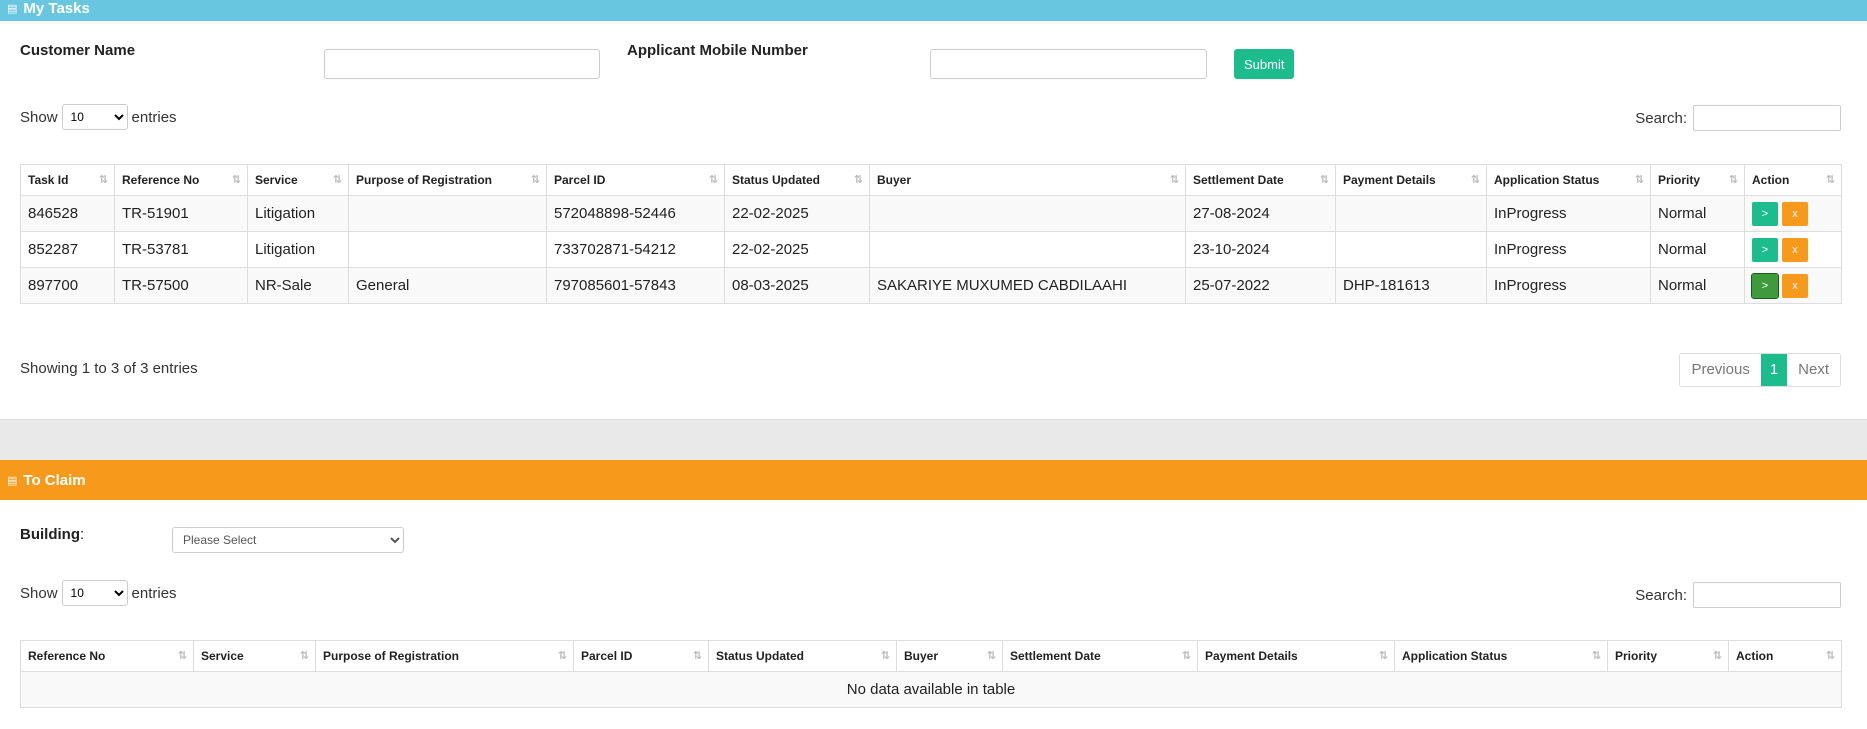 The image size is (1867, 729). What do you see at coordinates (1661, 118) in the screenshot?
I see `search-label: Search:` at bounding box center [1661, 118].